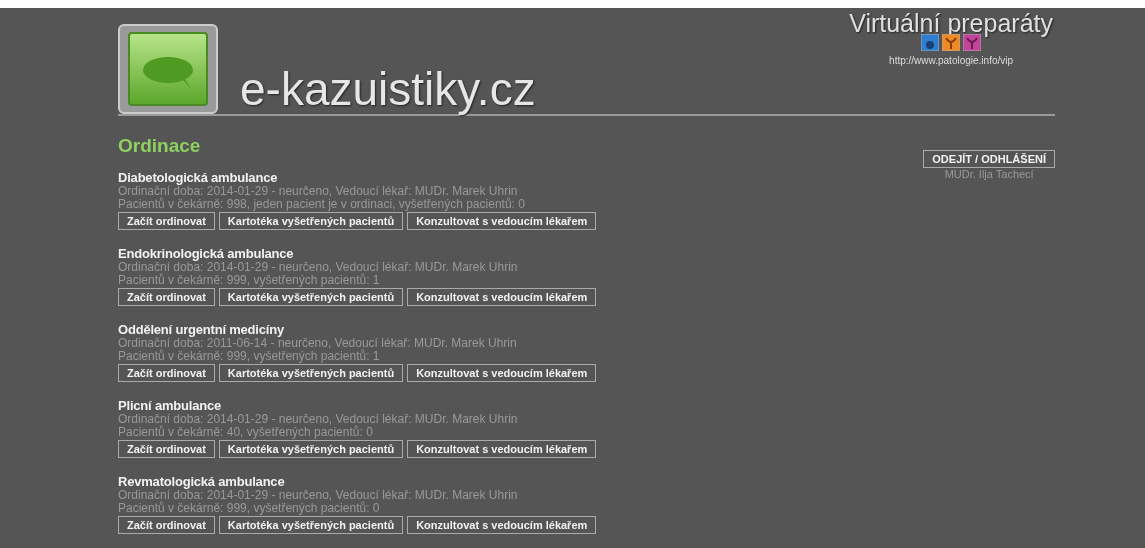 The width and height of the screenshot is (1145, 548). Describe the element at coordinates (322, 204) in the screenshot. I see `clinic-patients: Pacientů v čekárně: 998, jeden pacient je v ordinaci, vyšetřených pacientů: 0` at that location.